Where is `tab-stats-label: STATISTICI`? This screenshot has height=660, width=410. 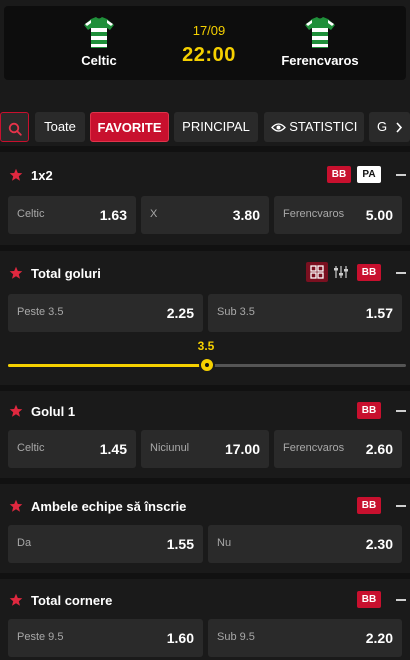 tab-stats-label: STATISTICI is located at coordinates (323, 126).